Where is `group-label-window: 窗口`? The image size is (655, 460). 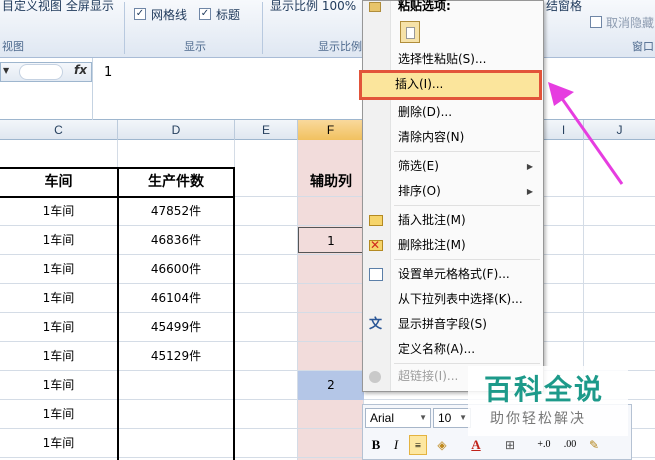
group-label-window: 窗口 is located at coordinates (643, 46).